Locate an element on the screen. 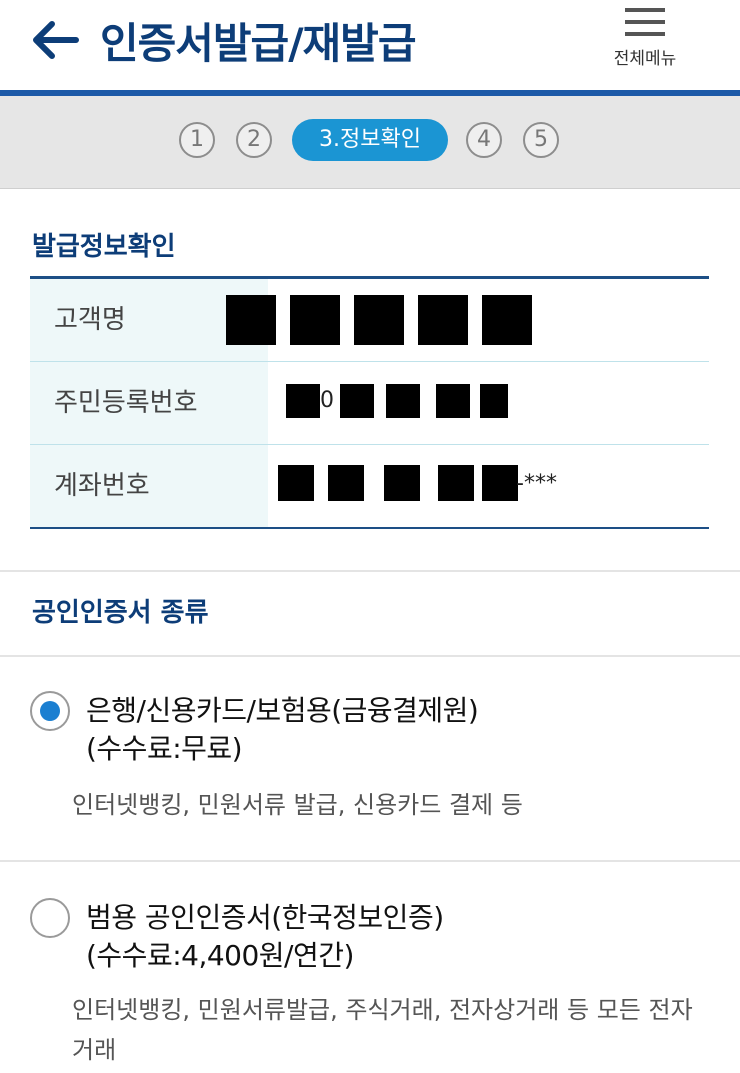  info-row-account-number: 계좌번호 -*** is located at coordinates (369, 486).